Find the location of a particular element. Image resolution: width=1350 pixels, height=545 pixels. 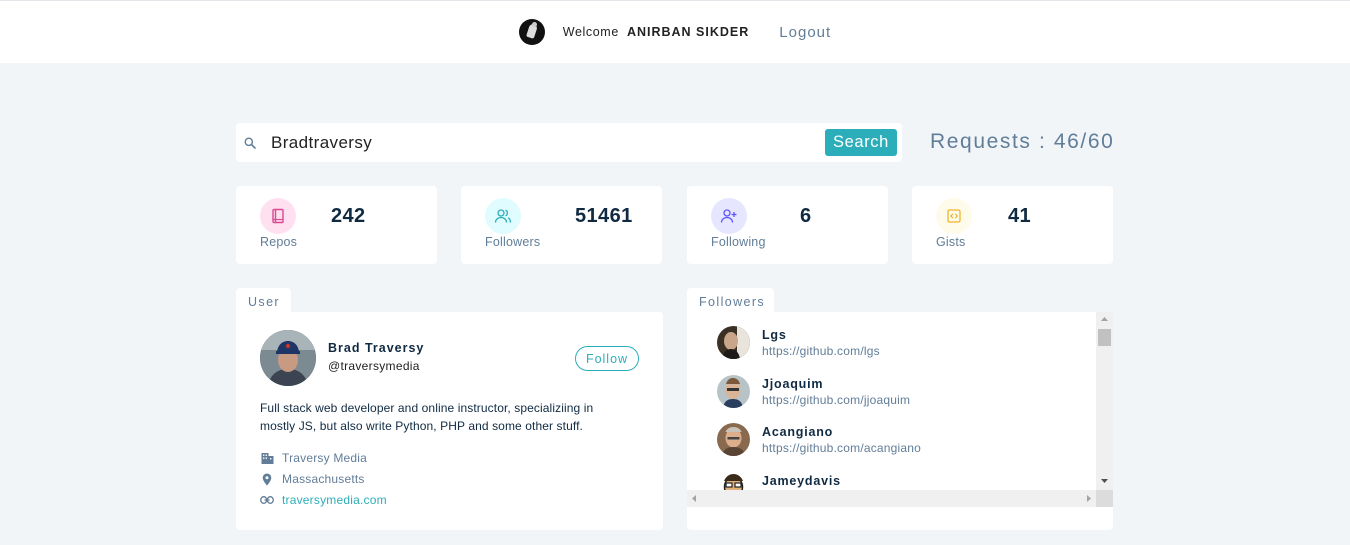

stat-value: 51461 is located at coordinates (604, 216).